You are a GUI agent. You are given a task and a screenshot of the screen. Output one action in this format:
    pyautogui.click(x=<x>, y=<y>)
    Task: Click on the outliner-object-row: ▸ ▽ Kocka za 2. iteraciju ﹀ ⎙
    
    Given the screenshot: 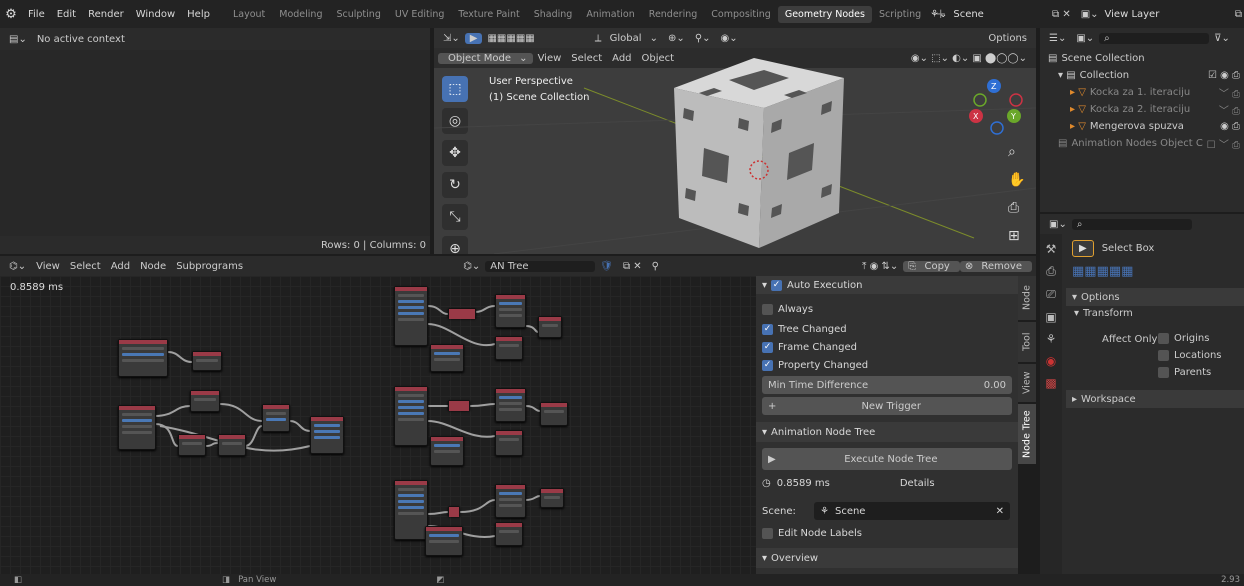 What is the action you would take?
    pyautogui.click(x=1142, y=109)
    